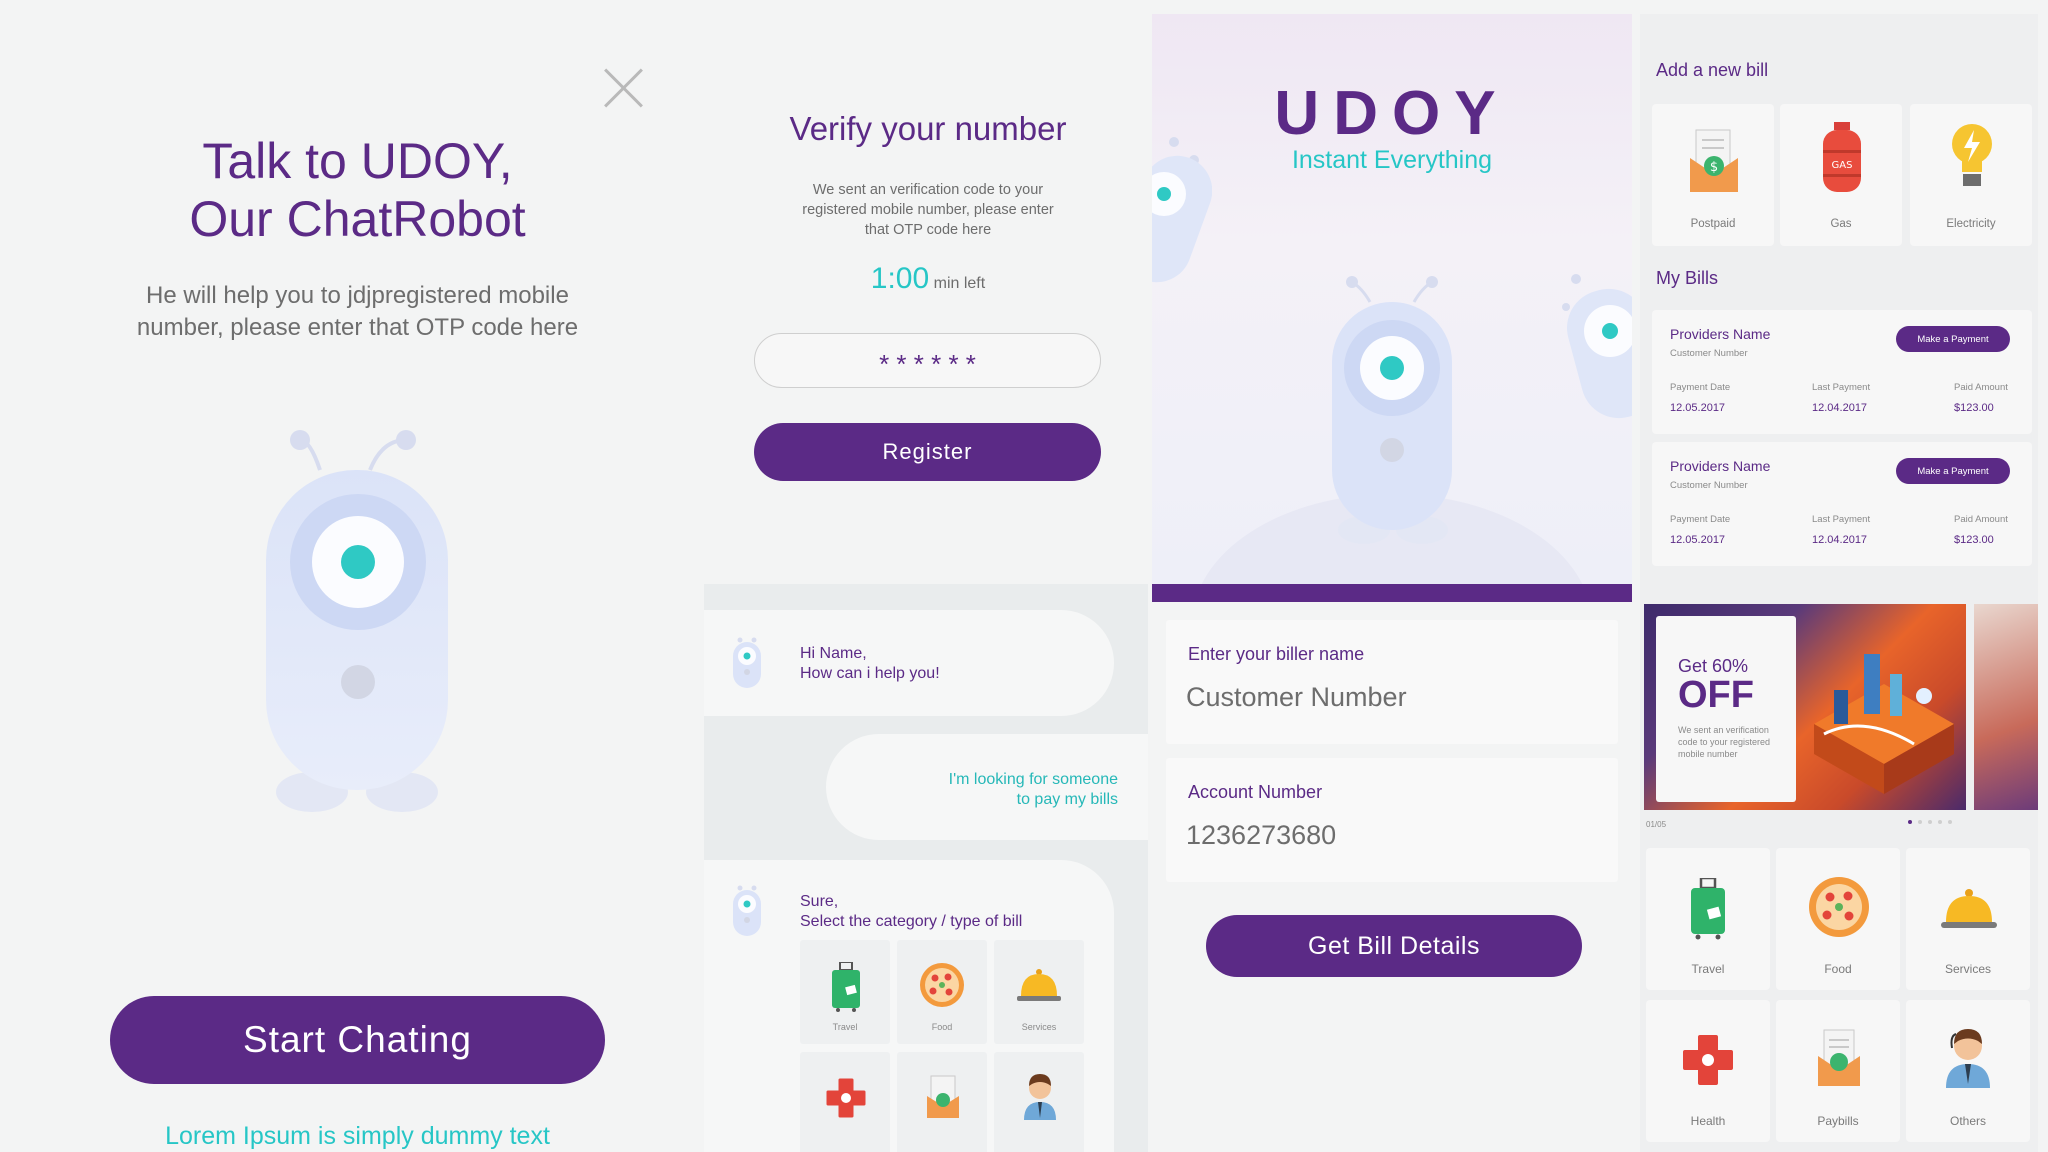  I want to click on register-button: Register, so click(927, 452).